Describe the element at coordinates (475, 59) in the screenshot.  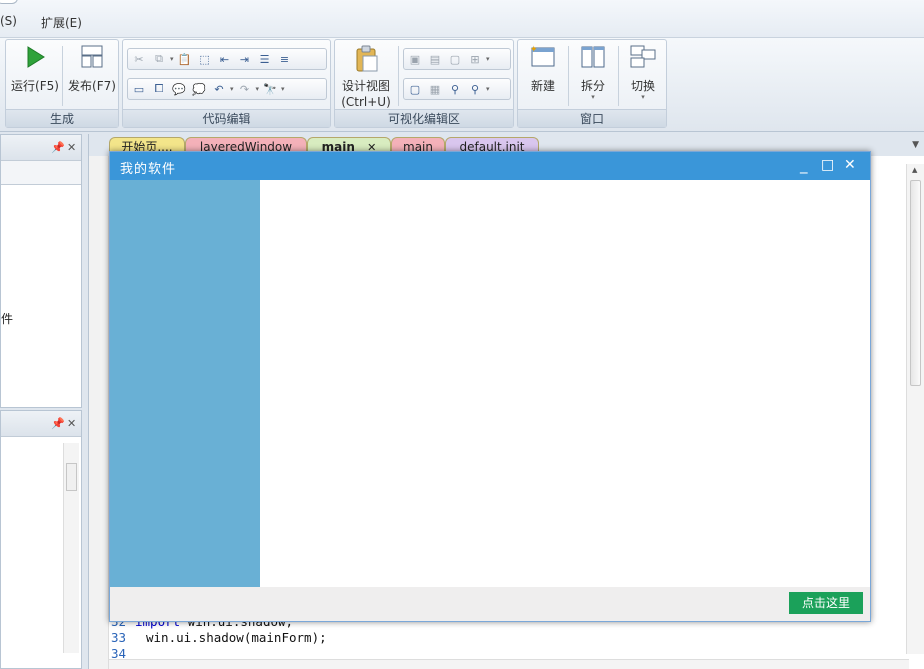
I see `arrange-icon: ⊞` at that location.